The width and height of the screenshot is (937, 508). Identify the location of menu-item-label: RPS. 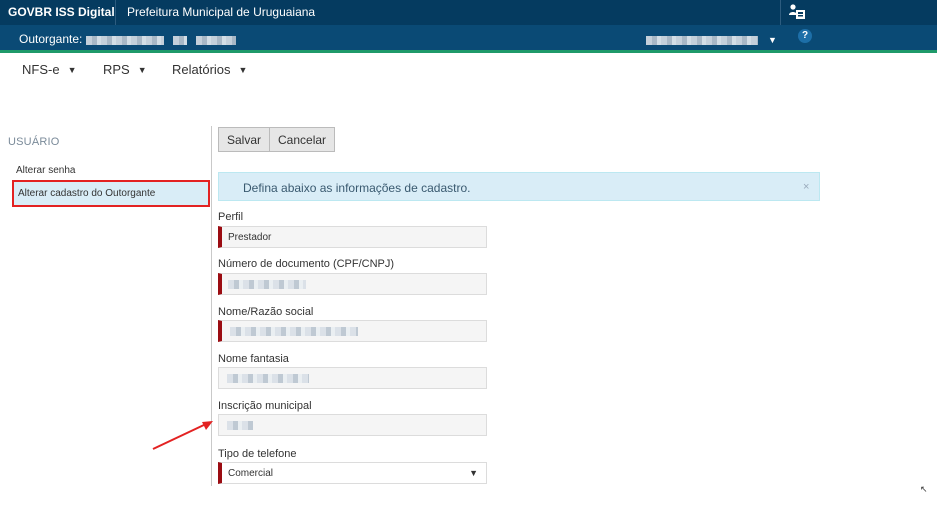
(116, 69).